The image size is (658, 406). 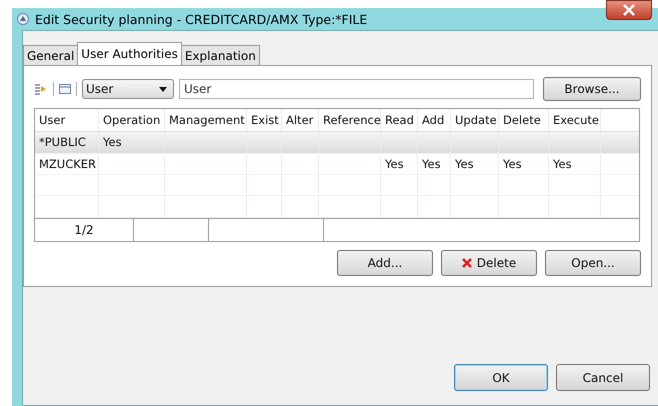 What do you see at coordinates (67, 163) in the screenshot?
I see `table-cell: MZUCKER` at bounding box center [67, 163].